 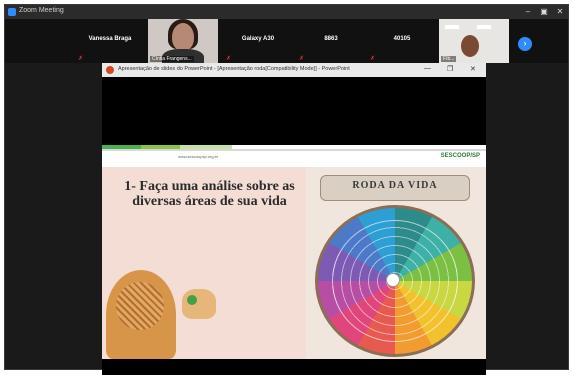 I want to click on participant-name: 40105, so click(x=402, y=39).